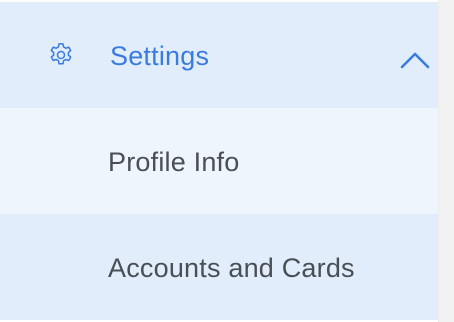 The width and height of the screenshot is (454, 322). What do you see at coordinates (160, 56) in the screenshot?
I see `settings-label: Settings` at bounding box center [160, 56].